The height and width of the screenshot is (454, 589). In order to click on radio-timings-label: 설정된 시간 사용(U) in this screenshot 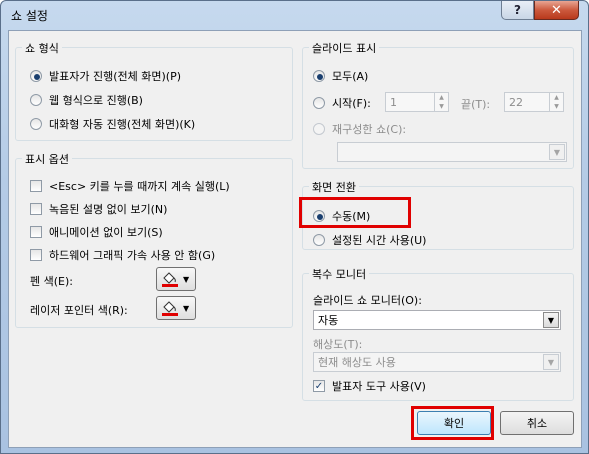, I will do `click(379, 240)`.